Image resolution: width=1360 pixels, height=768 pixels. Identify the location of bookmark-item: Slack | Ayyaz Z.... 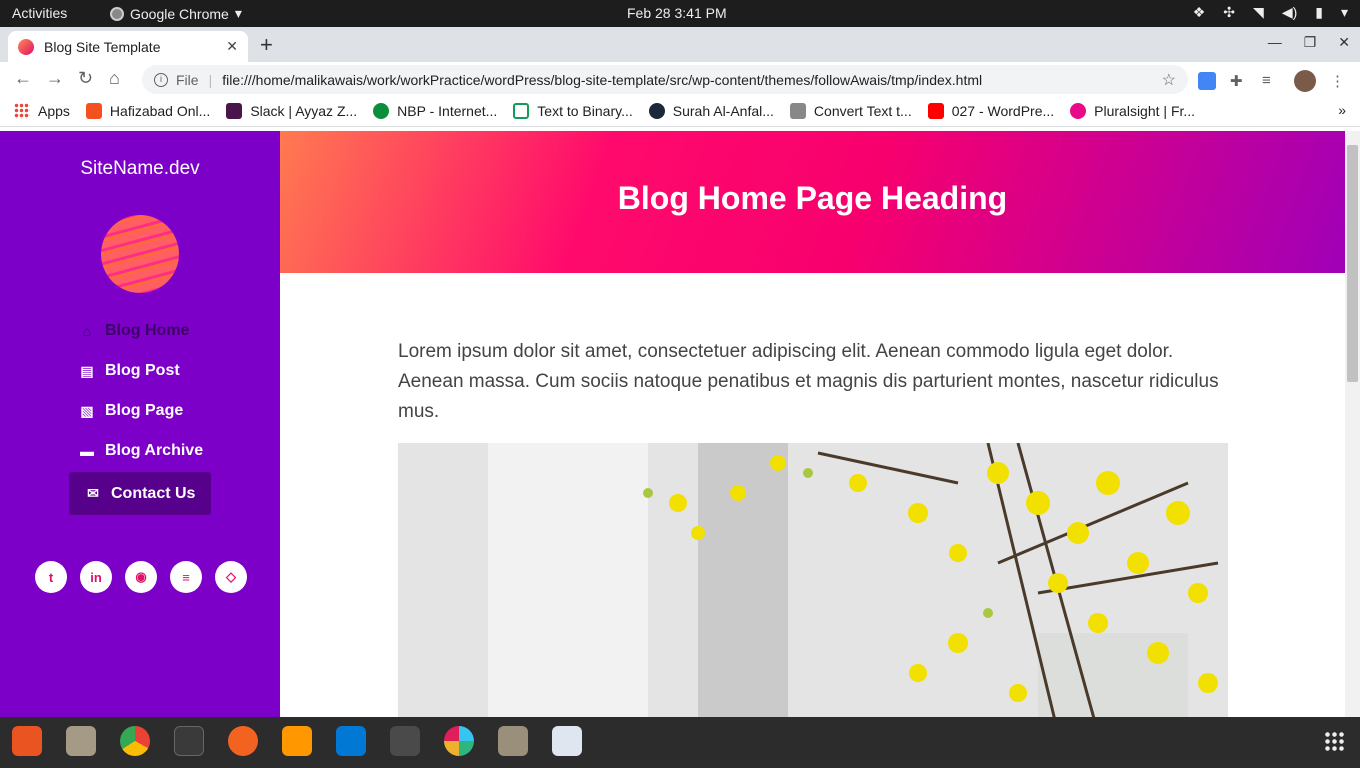
(291, 111).